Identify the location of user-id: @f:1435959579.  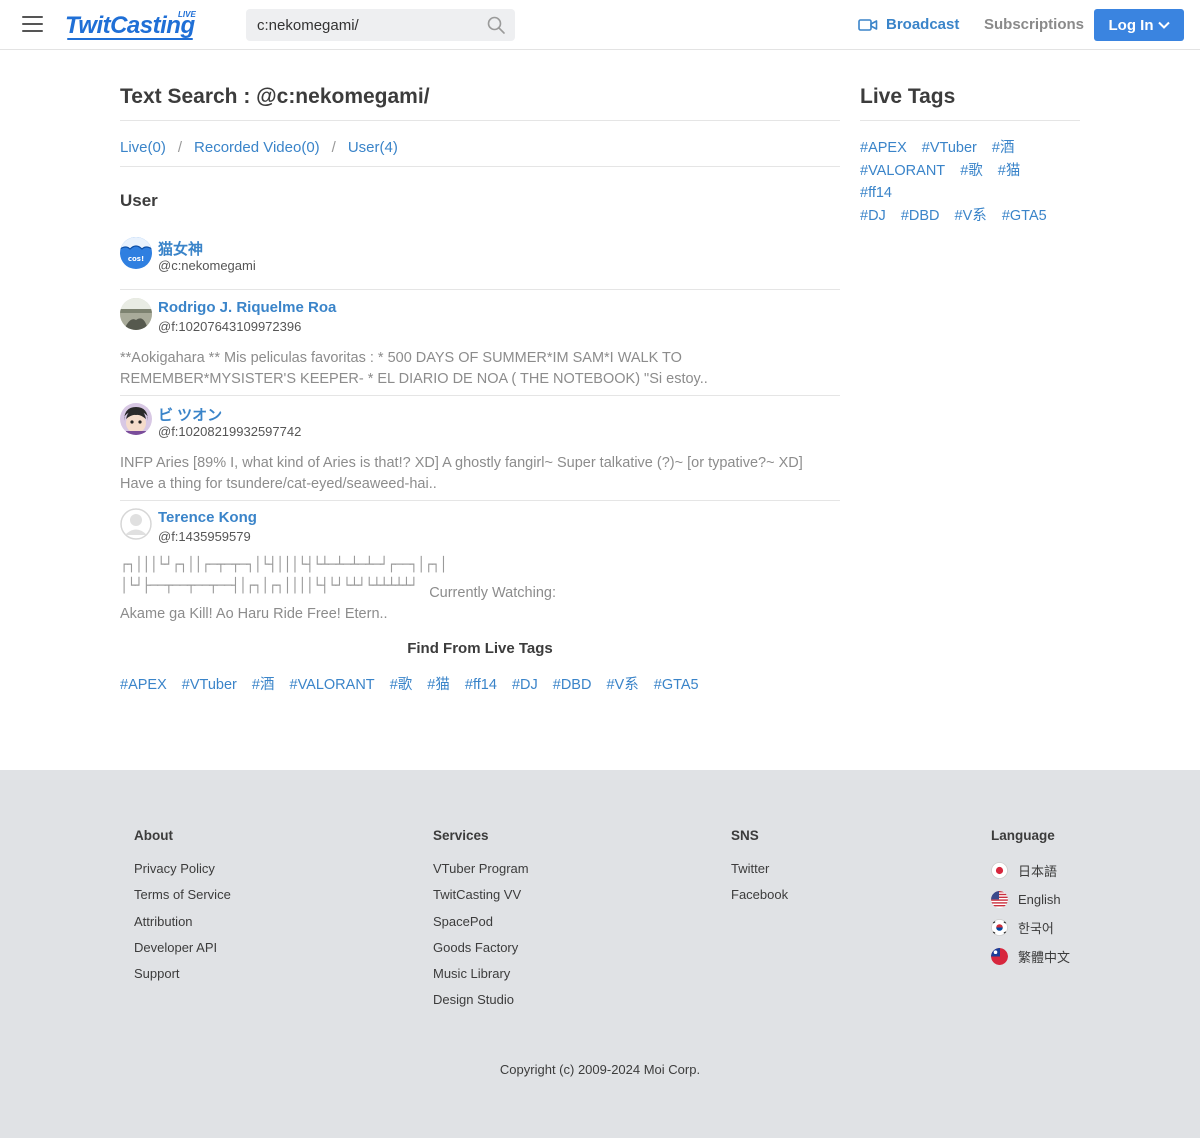
(204, 536).